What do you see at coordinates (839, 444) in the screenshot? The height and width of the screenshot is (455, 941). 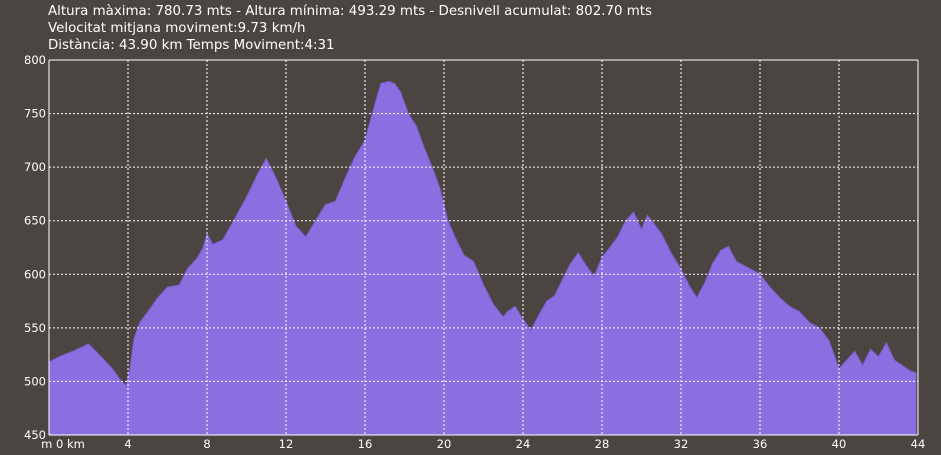 I see `x-tick-label: 40` at bounding box center [839, 444].